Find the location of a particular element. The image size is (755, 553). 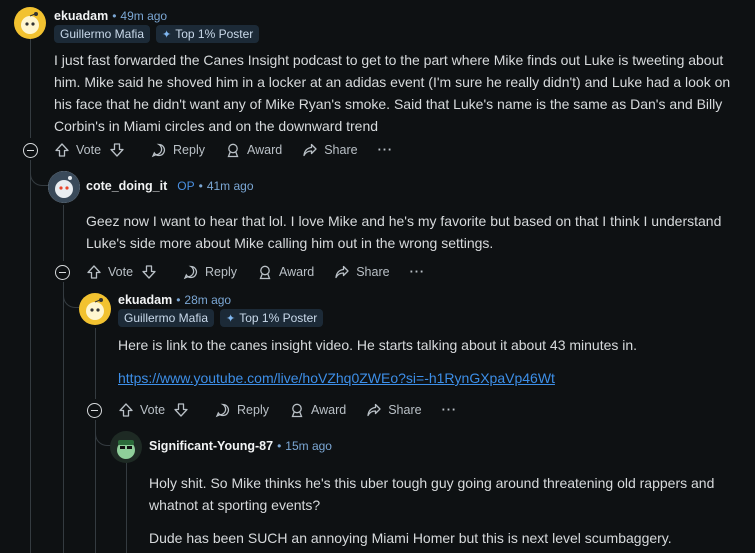

timestamp: 41m ago is located at coordinates (230, 186).